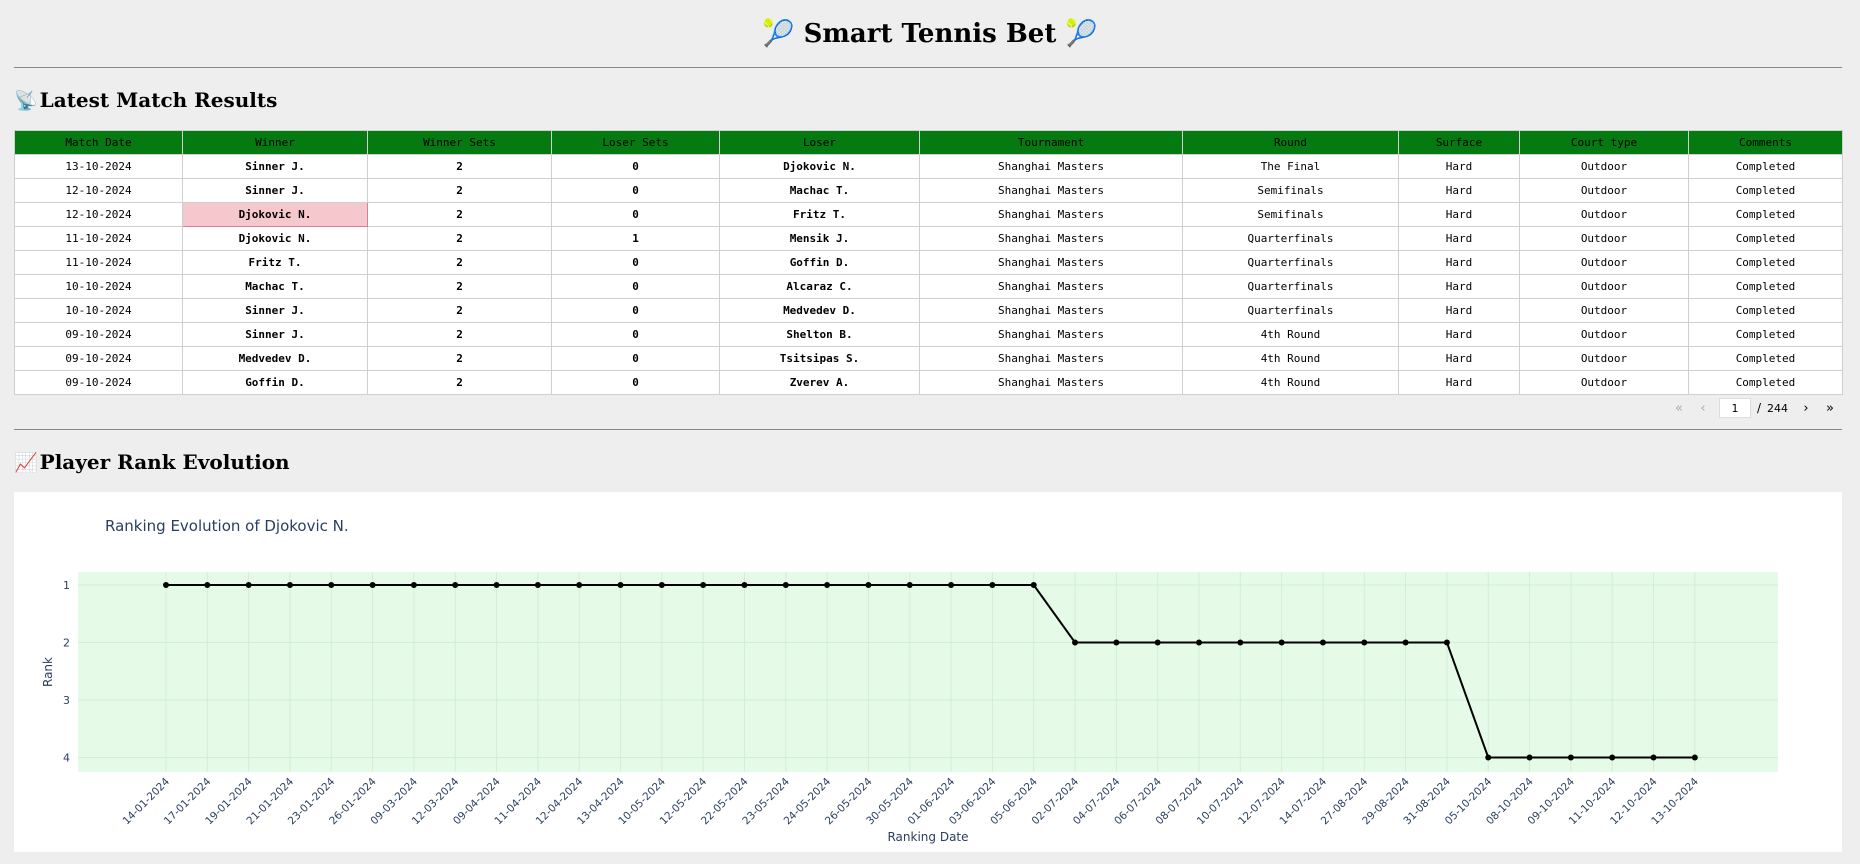 This screenshot has width=1860, height=864. I want to click on column-header: Match Date, so click(98, 142).